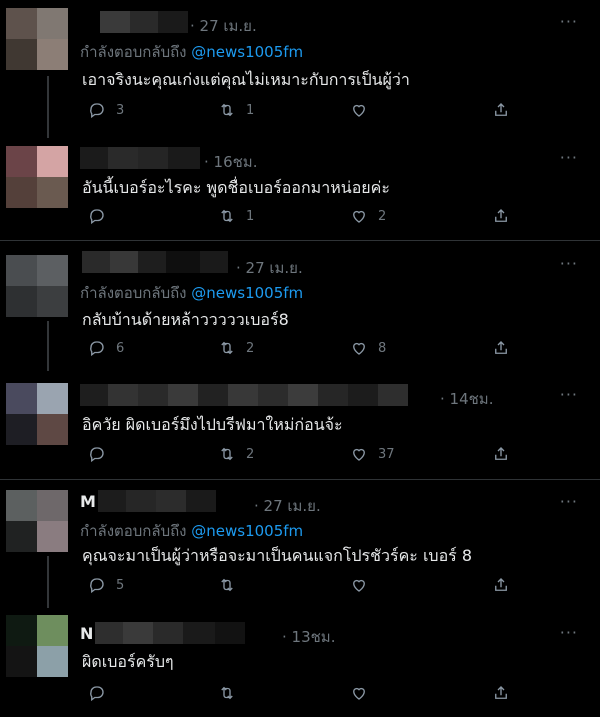  I want to click on like-button: 37, so click(372, 454).